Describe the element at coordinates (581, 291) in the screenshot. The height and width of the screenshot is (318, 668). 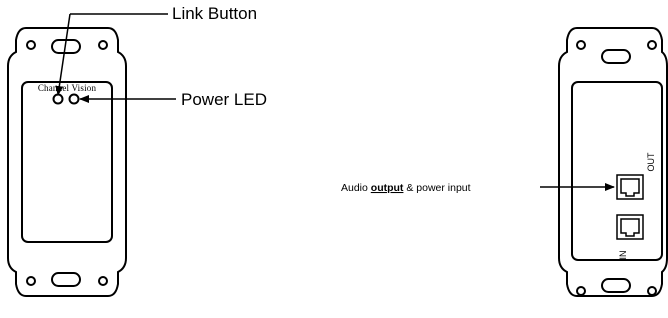
I see `rear-bottom-left-screw-hole` at that location.